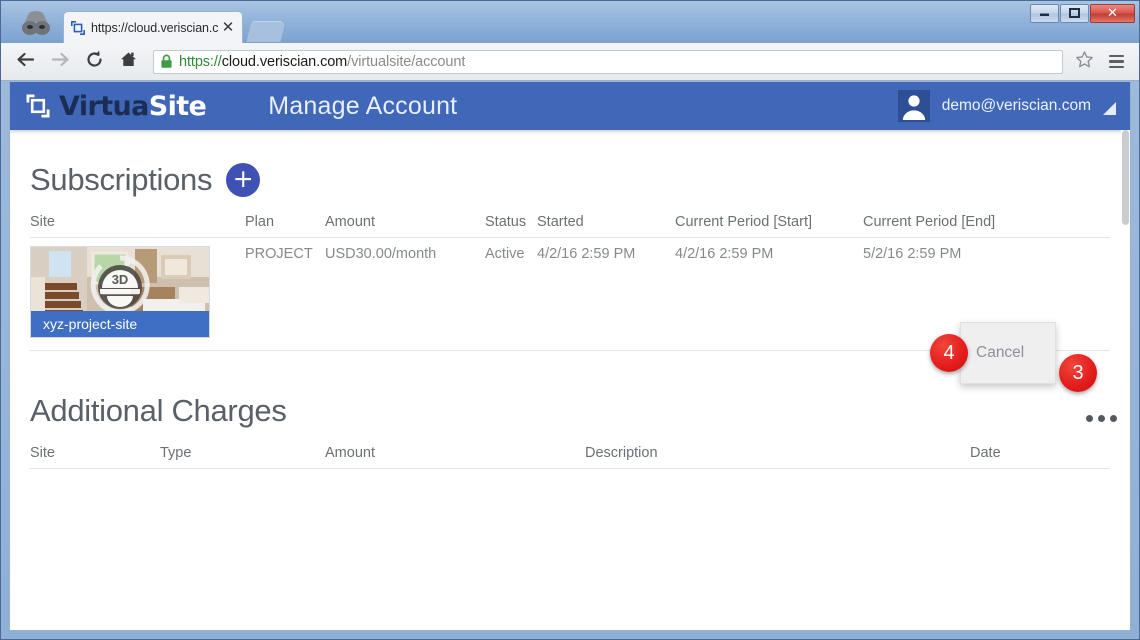 The height and width of the screenshot is (640, 1140). I want to click on annotation-marker-4: 4, so click(949, 353).